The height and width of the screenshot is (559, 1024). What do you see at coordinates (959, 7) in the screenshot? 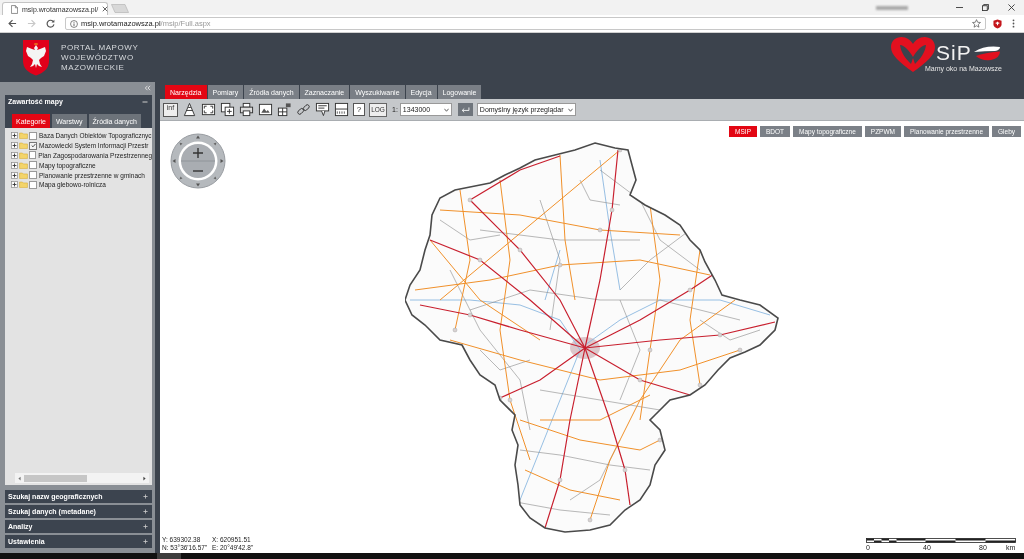
I see `minimize-icon` at bounding box center [959, 7].